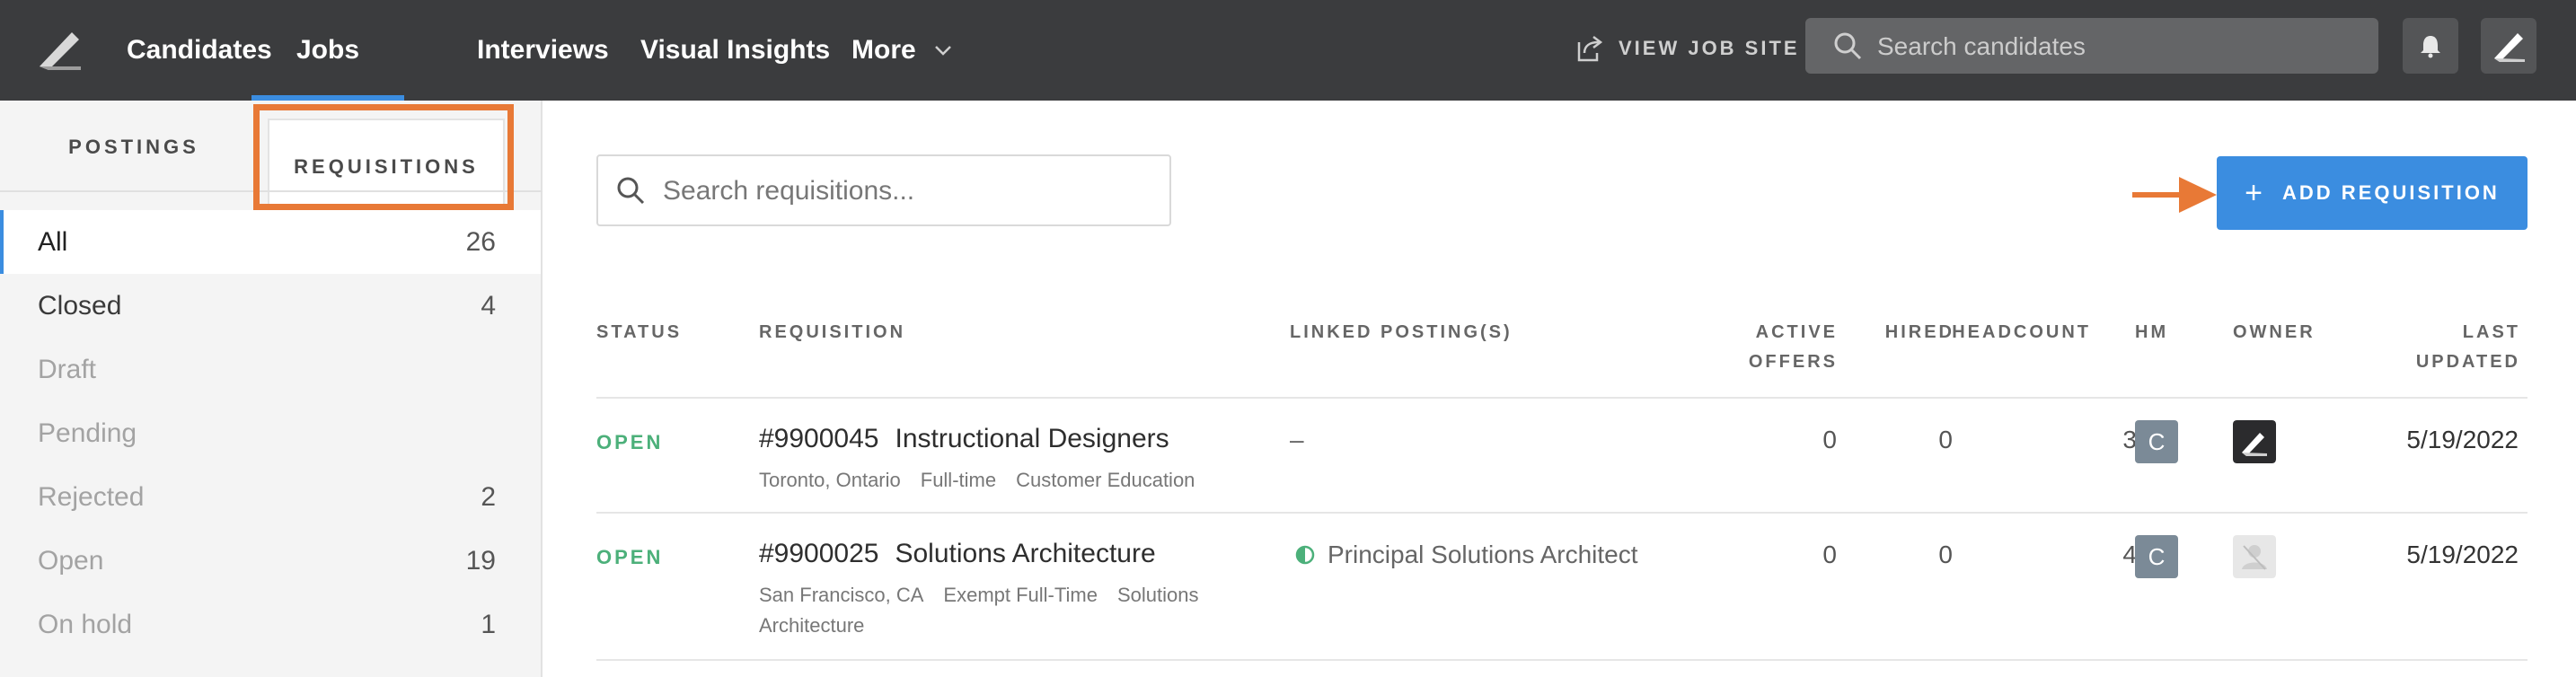 This screenshot has width=2576, height=677. I want to click on header-status: STATUS, so click(639, 332).